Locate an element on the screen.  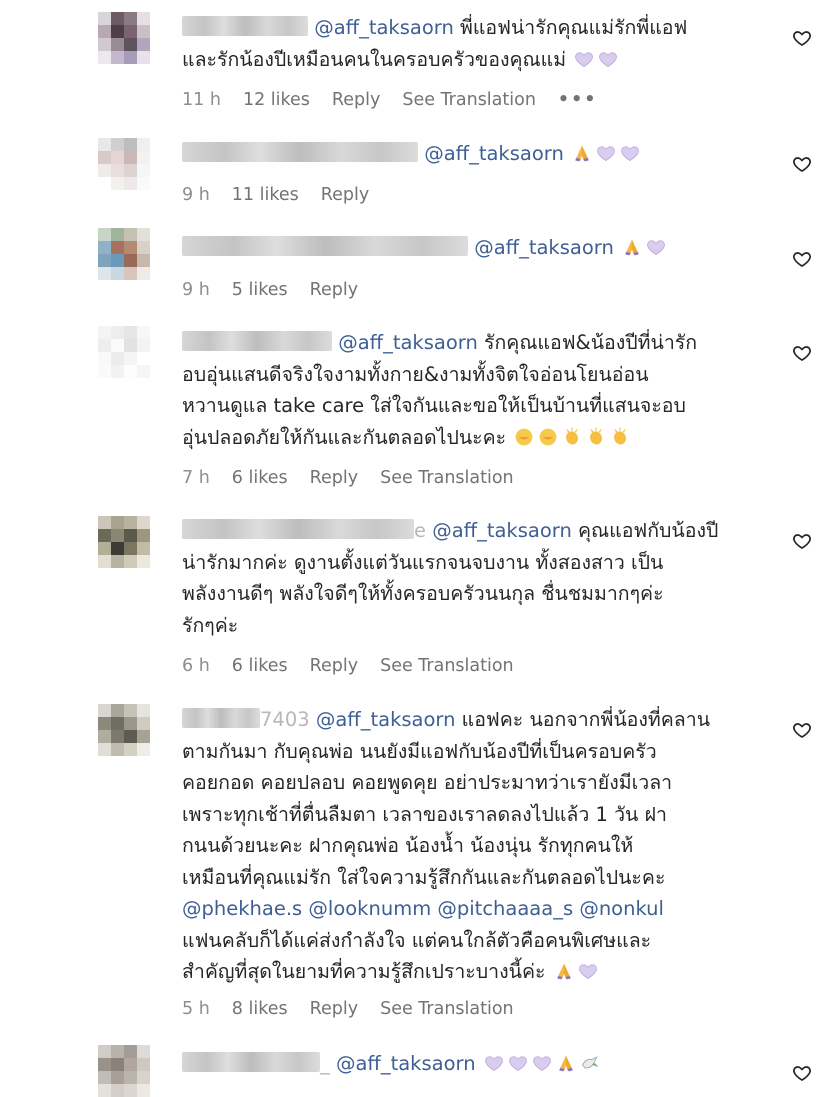
timestamp: 5 h is located at coordinates (196, 1009).